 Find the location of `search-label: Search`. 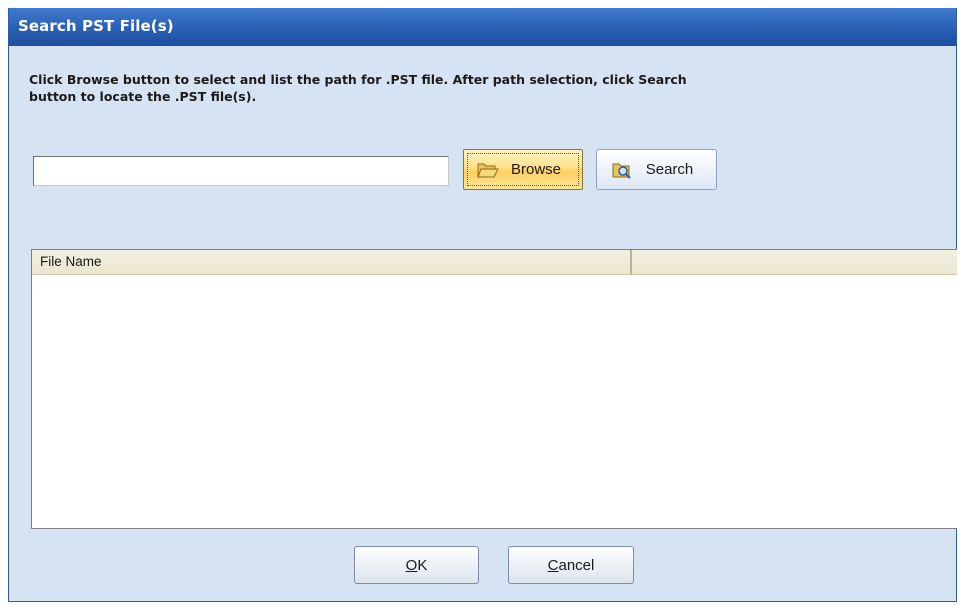

search-label: Search is located at coordinates (669, 169).